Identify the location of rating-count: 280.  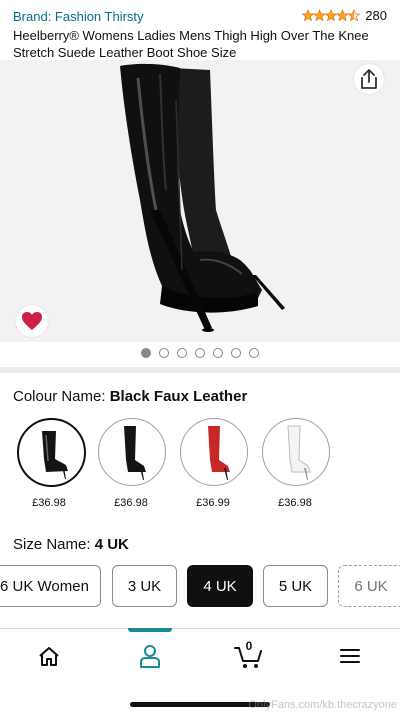
(376, 15).